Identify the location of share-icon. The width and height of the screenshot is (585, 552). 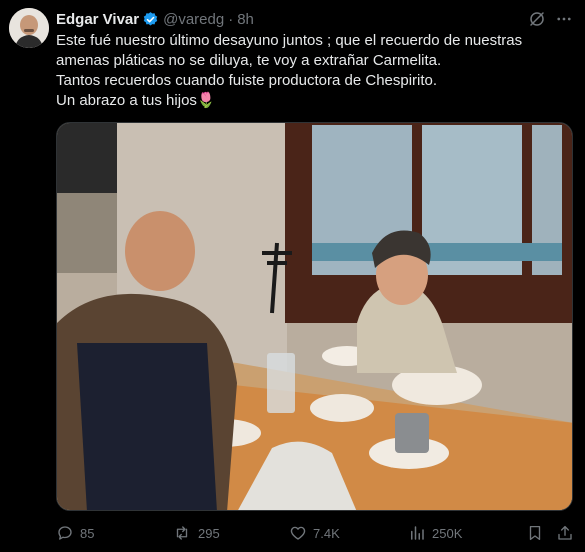
(565, 532).